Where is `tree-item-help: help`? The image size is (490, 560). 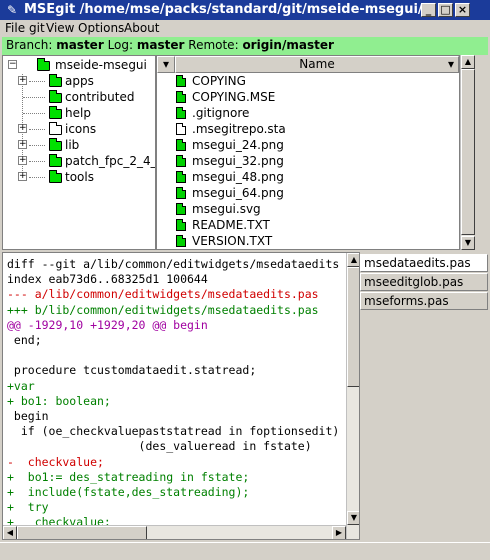
tree-item-help: help is located at coordinates (79, 113).